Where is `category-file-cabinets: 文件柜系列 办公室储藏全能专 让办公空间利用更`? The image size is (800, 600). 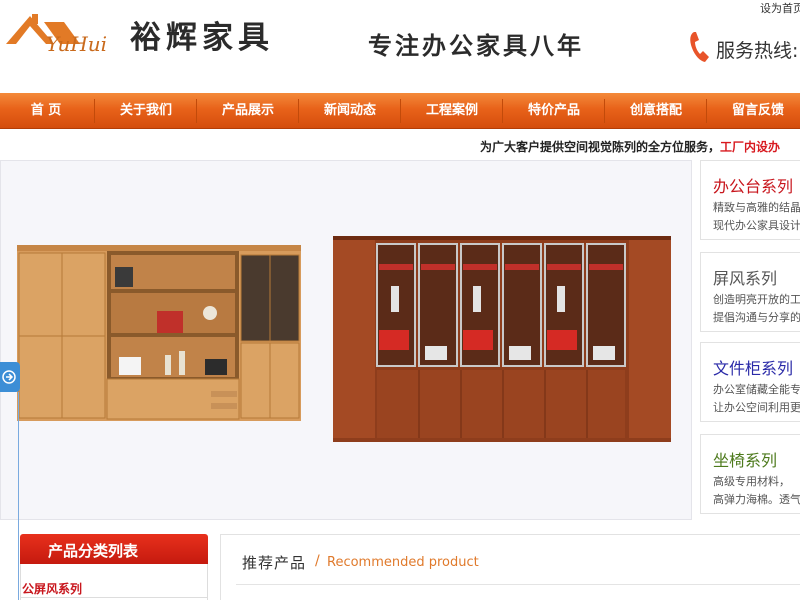 category-file-cabinets: 文件柜系列 办公室储藏全能专 让办公空间利用更 is located at coordinates (750, 382).